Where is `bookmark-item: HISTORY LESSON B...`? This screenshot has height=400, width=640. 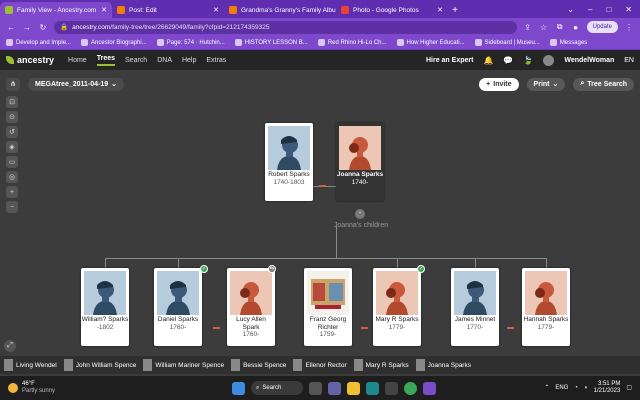 bookmark-item: HISTORY LESSON B... is located at coordinates (271, 42).